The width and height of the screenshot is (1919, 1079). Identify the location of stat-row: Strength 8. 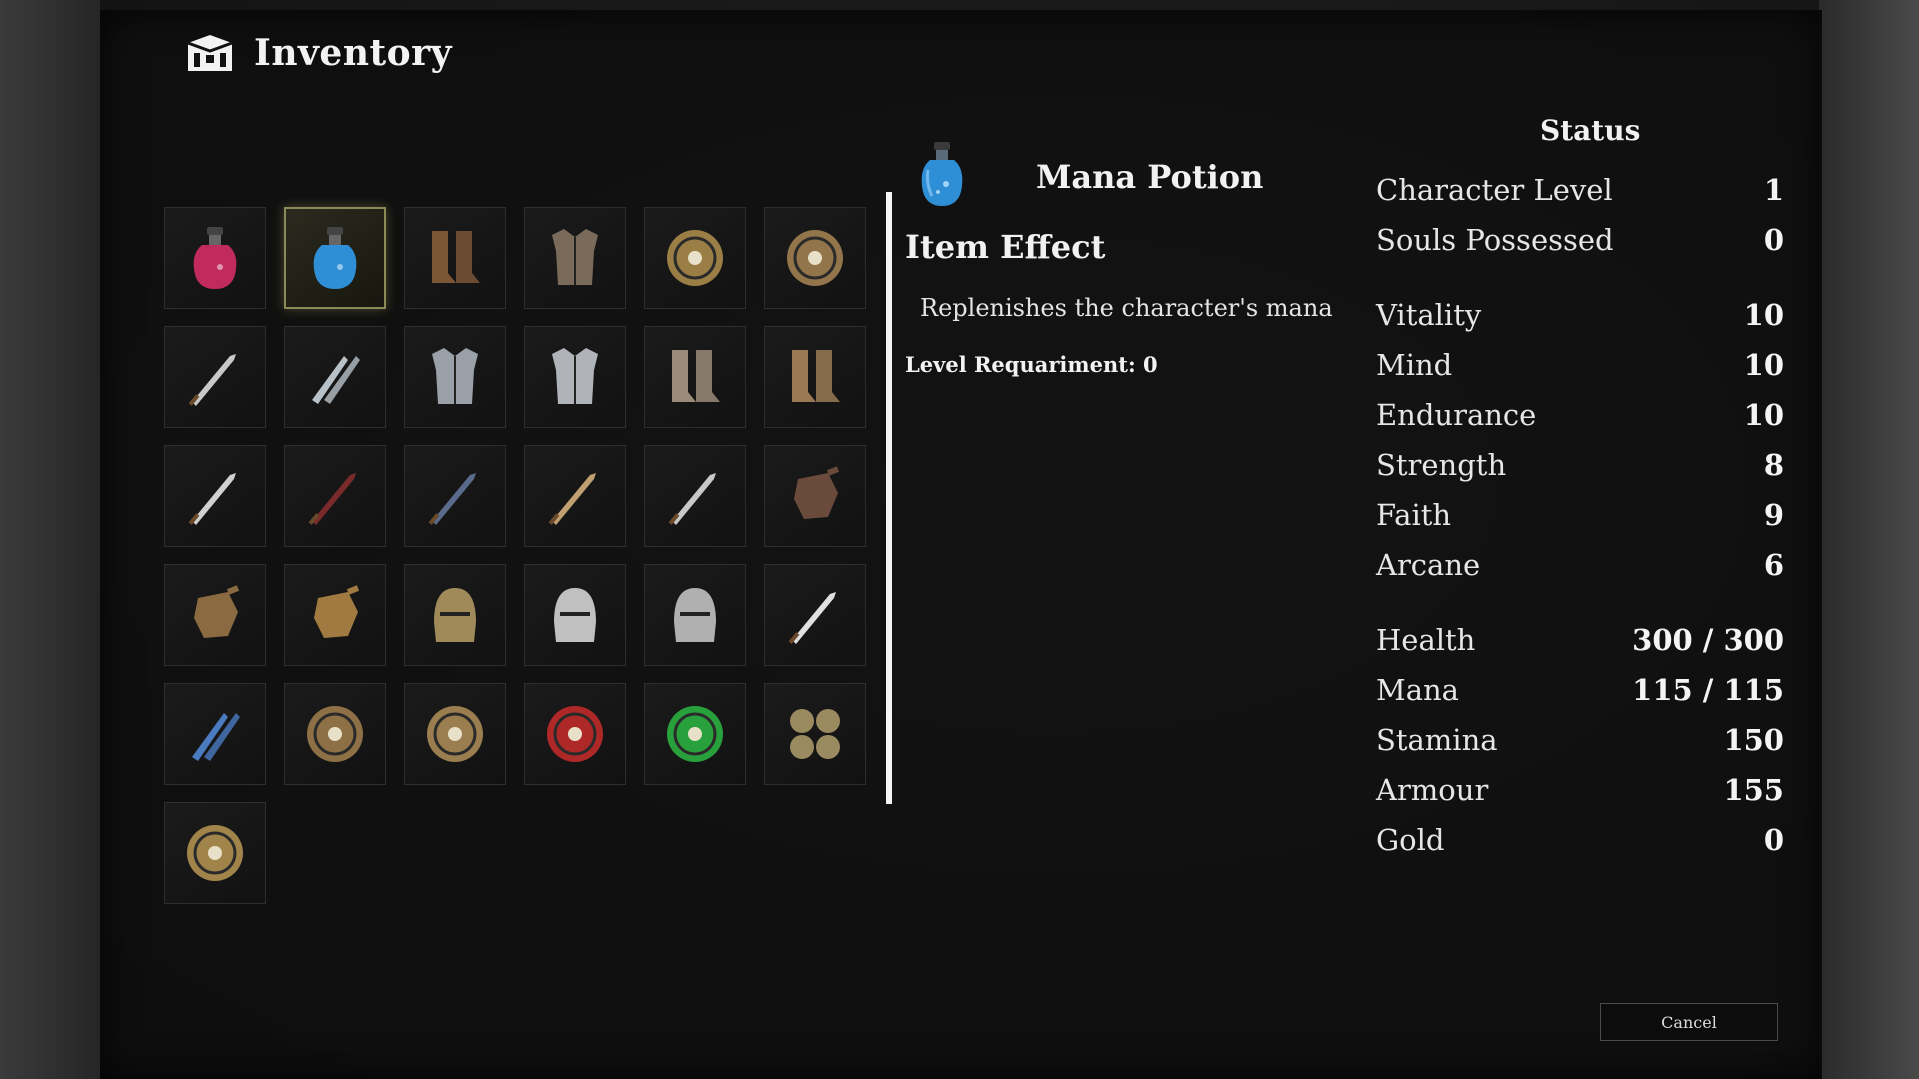
(1580, 465).